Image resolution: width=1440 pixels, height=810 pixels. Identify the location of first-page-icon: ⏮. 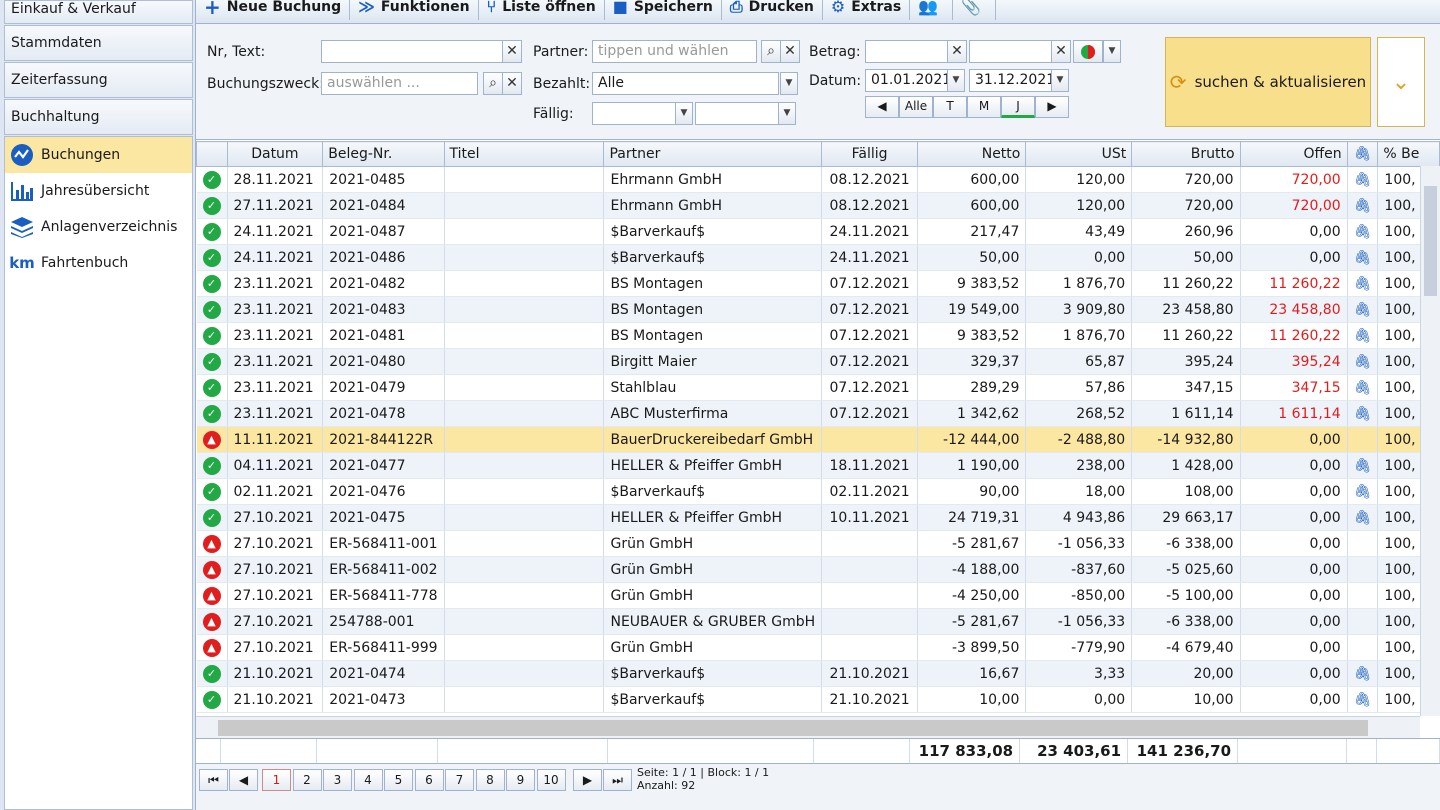
(213, 780).